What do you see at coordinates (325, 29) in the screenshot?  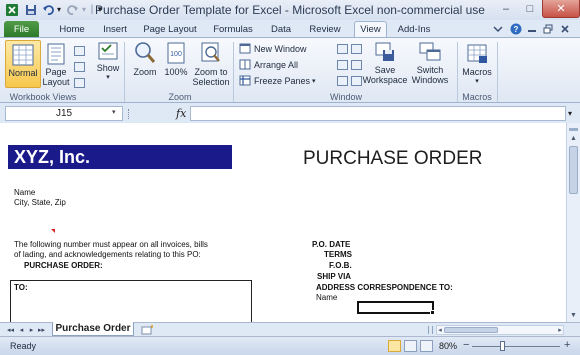 I see `tab-review: Review` at bounding box center [325, 29].